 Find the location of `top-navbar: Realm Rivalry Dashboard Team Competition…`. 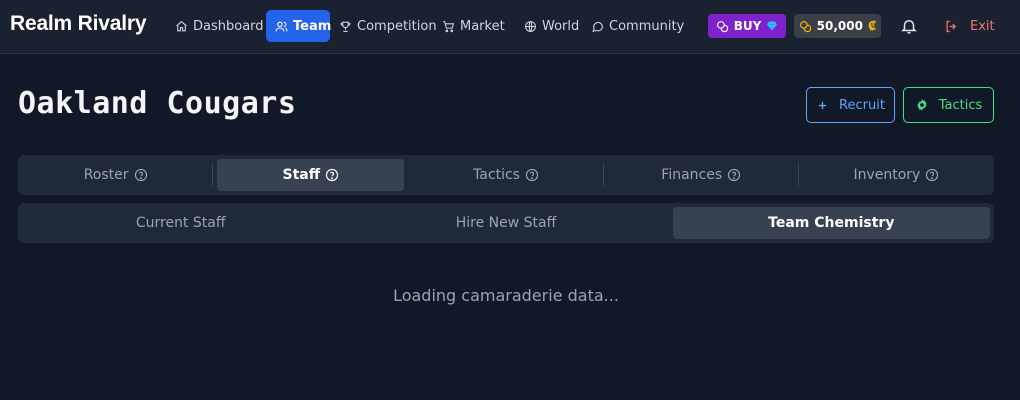

top-navbar: Realm Rivalry Dashboard Team Competition… is located at coordinates (510, 27).